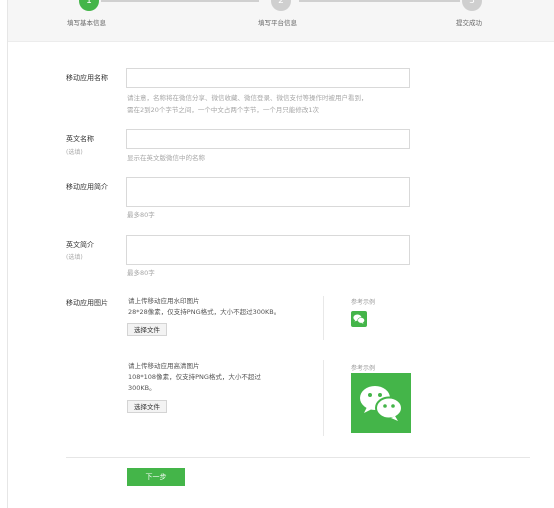  What do you see at coordinates (204, 307) in the screenshot?
I see `watermark-image-desc: 请上传移动应用水印图片 28*28像素，仅支持PNG格式，大小不超过300KB。` at bounding box center [204, 307].